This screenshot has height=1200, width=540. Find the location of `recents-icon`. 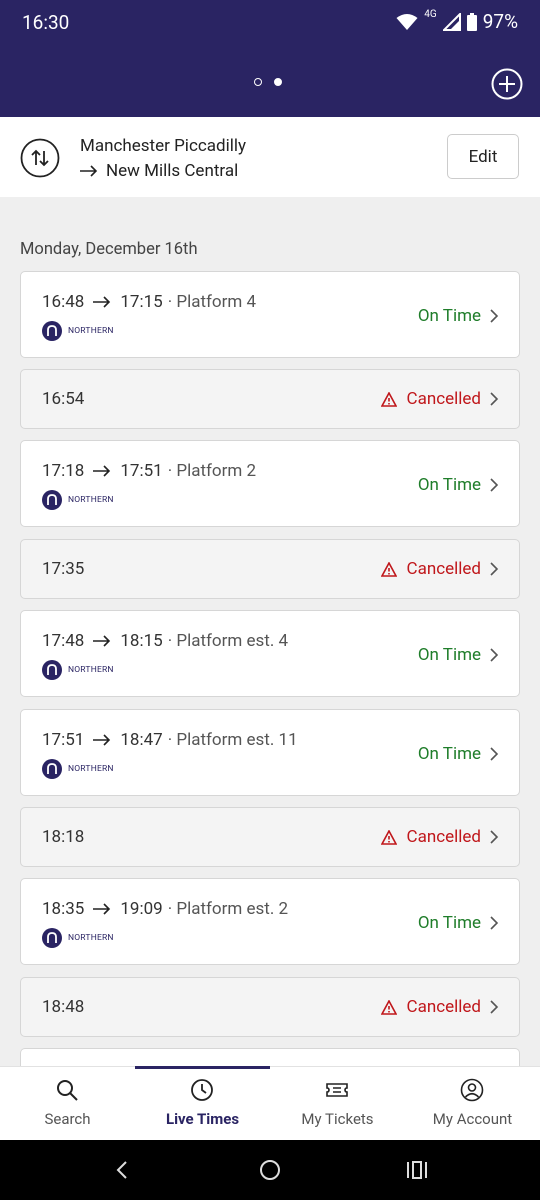

recents-icon is located at coordinates (417, 1170).